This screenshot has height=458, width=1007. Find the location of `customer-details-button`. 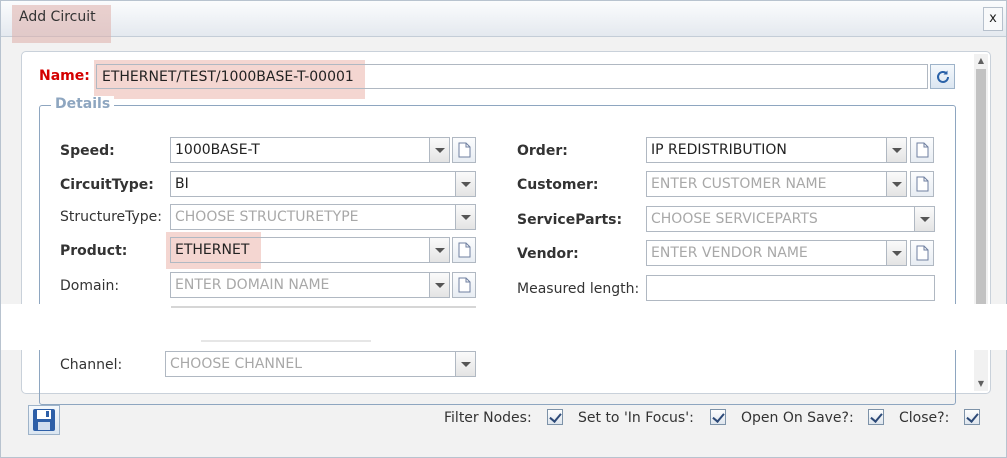

customer-details-button is located at coordinates (922, 184).